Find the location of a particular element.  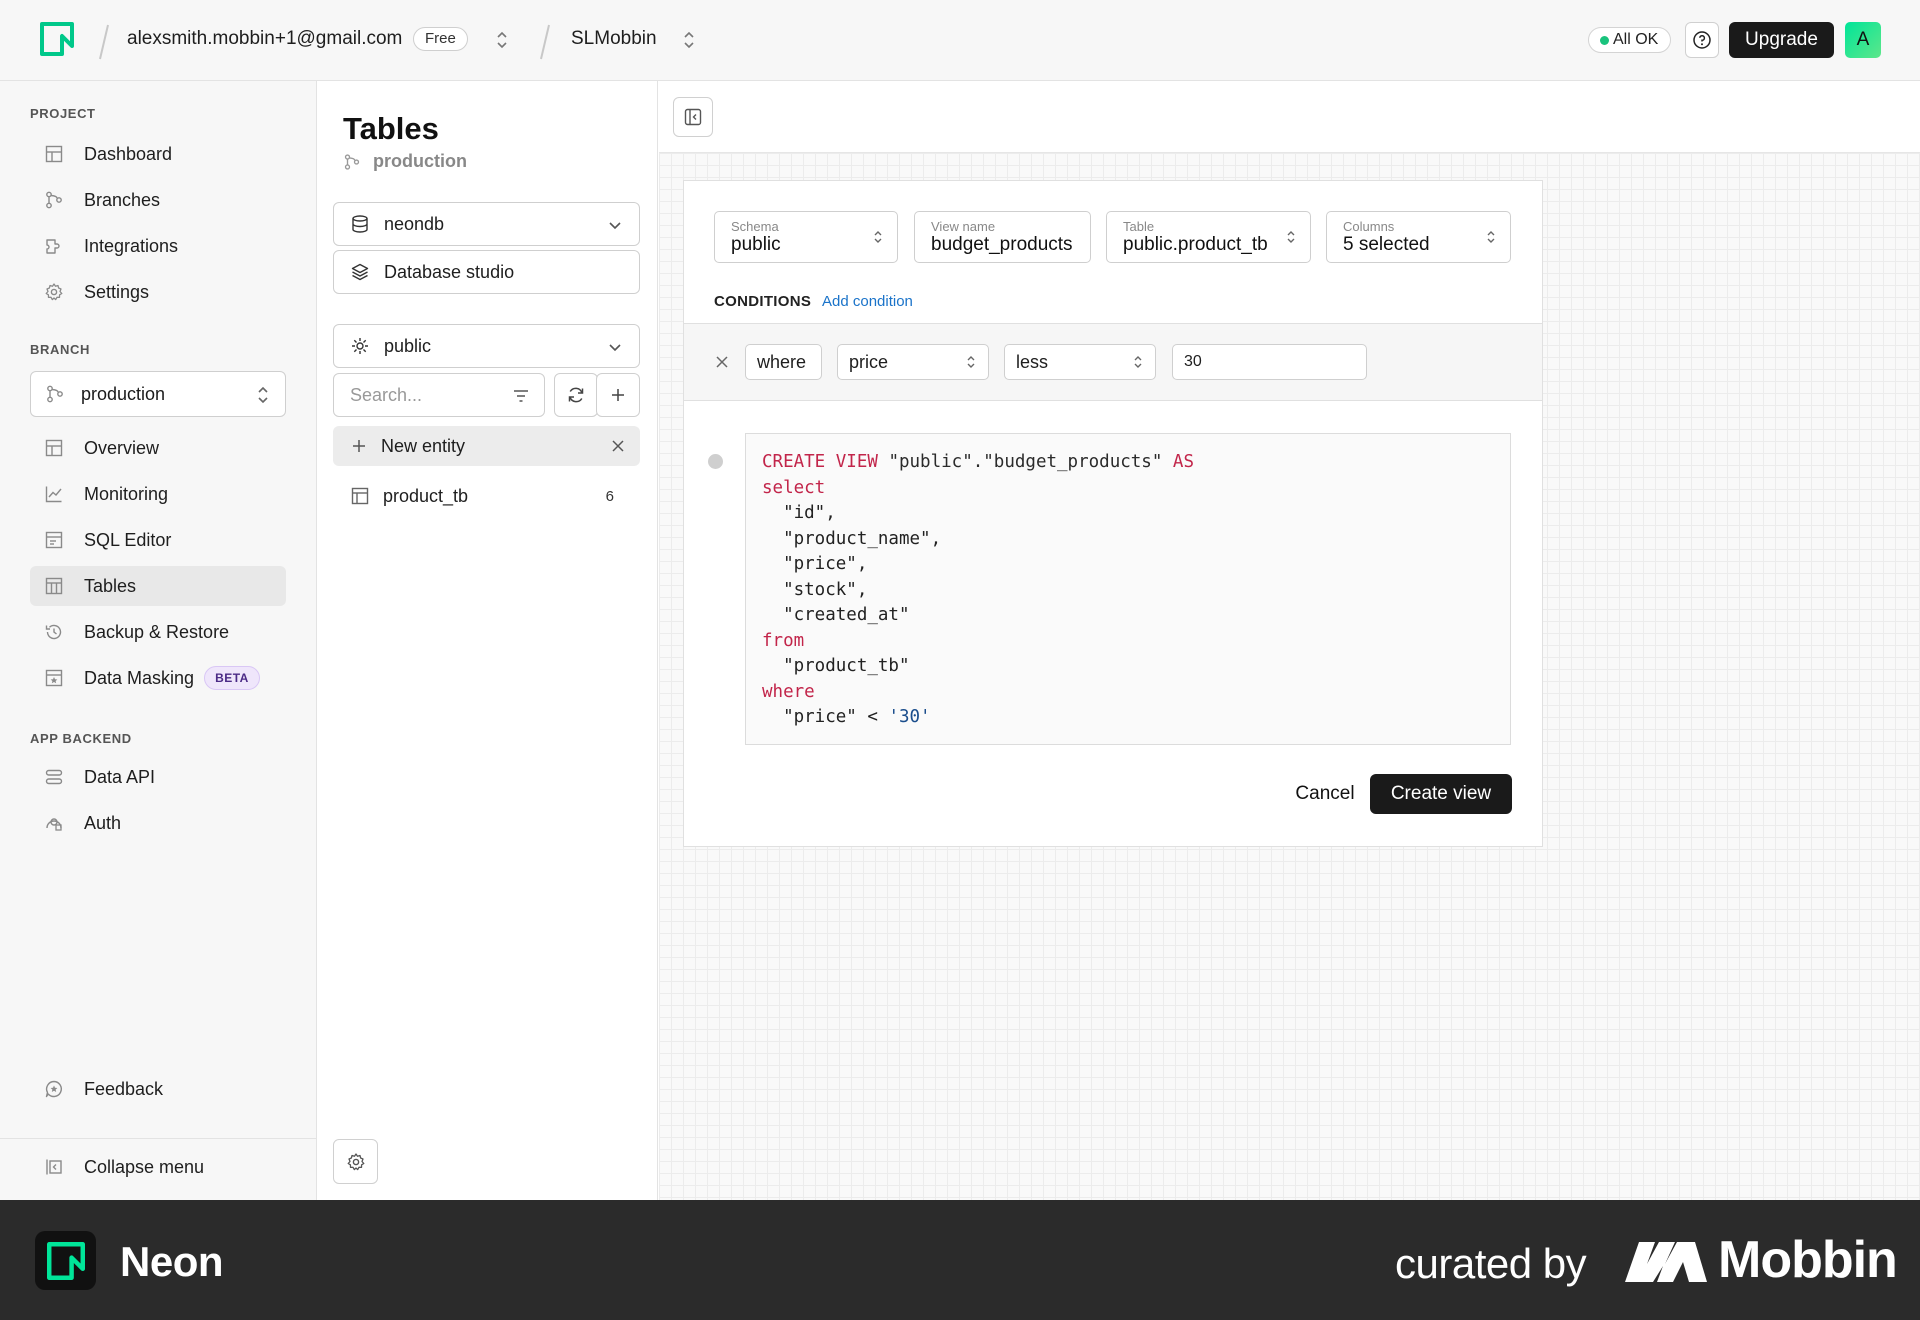

gear-icon is located at coordinates (355, 1161).